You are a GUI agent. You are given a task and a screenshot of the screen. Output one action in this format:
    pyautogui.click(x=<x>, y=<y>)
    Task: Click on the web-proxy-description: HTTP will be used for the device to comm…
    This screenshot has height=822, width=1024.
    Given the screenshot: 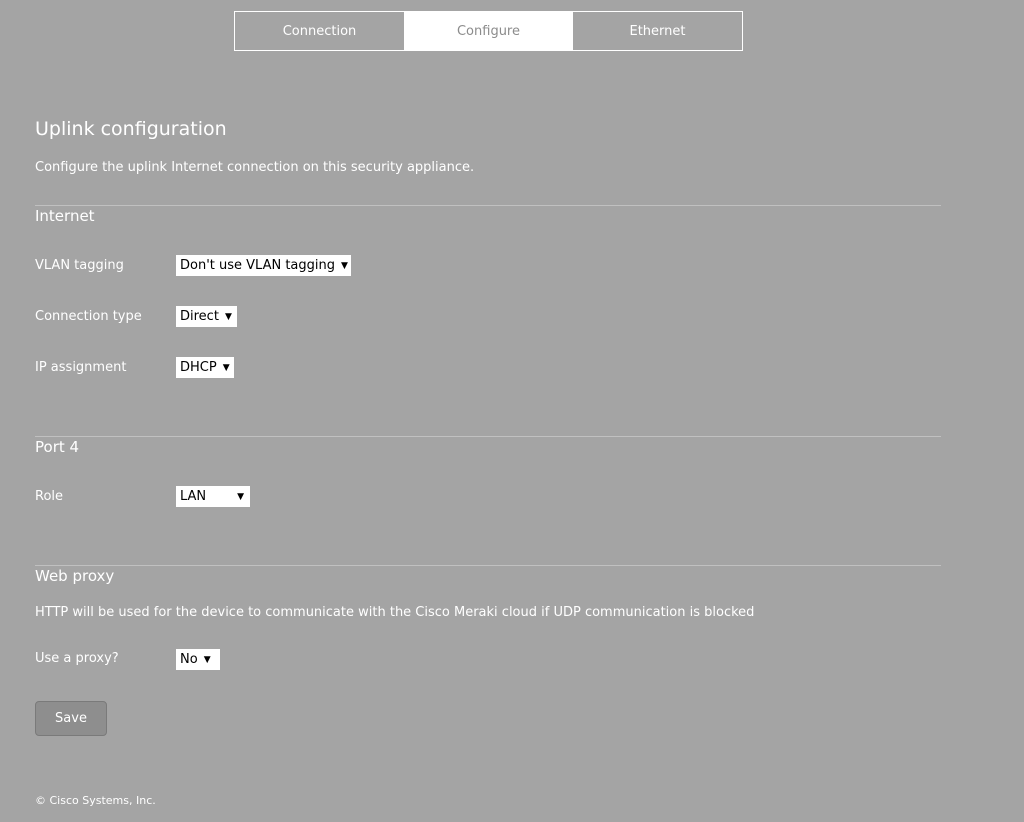 What is the action you would take?
    pyautogui.click(x=395, y=612)
    